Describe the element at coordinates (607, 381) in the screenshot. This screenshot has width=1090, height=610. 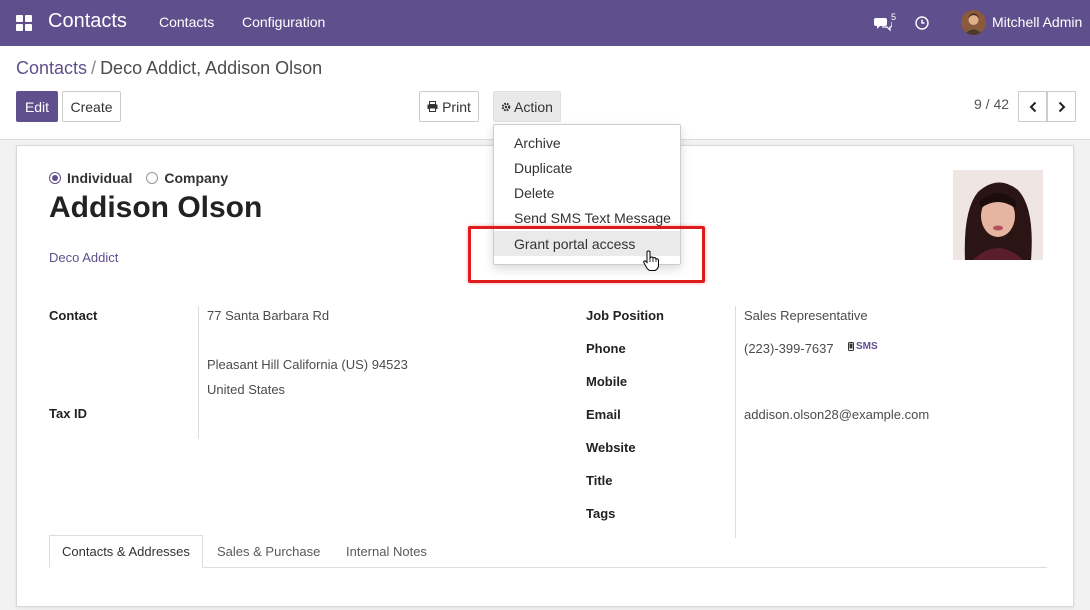
I see `mobile-label: Mobile` at that location.